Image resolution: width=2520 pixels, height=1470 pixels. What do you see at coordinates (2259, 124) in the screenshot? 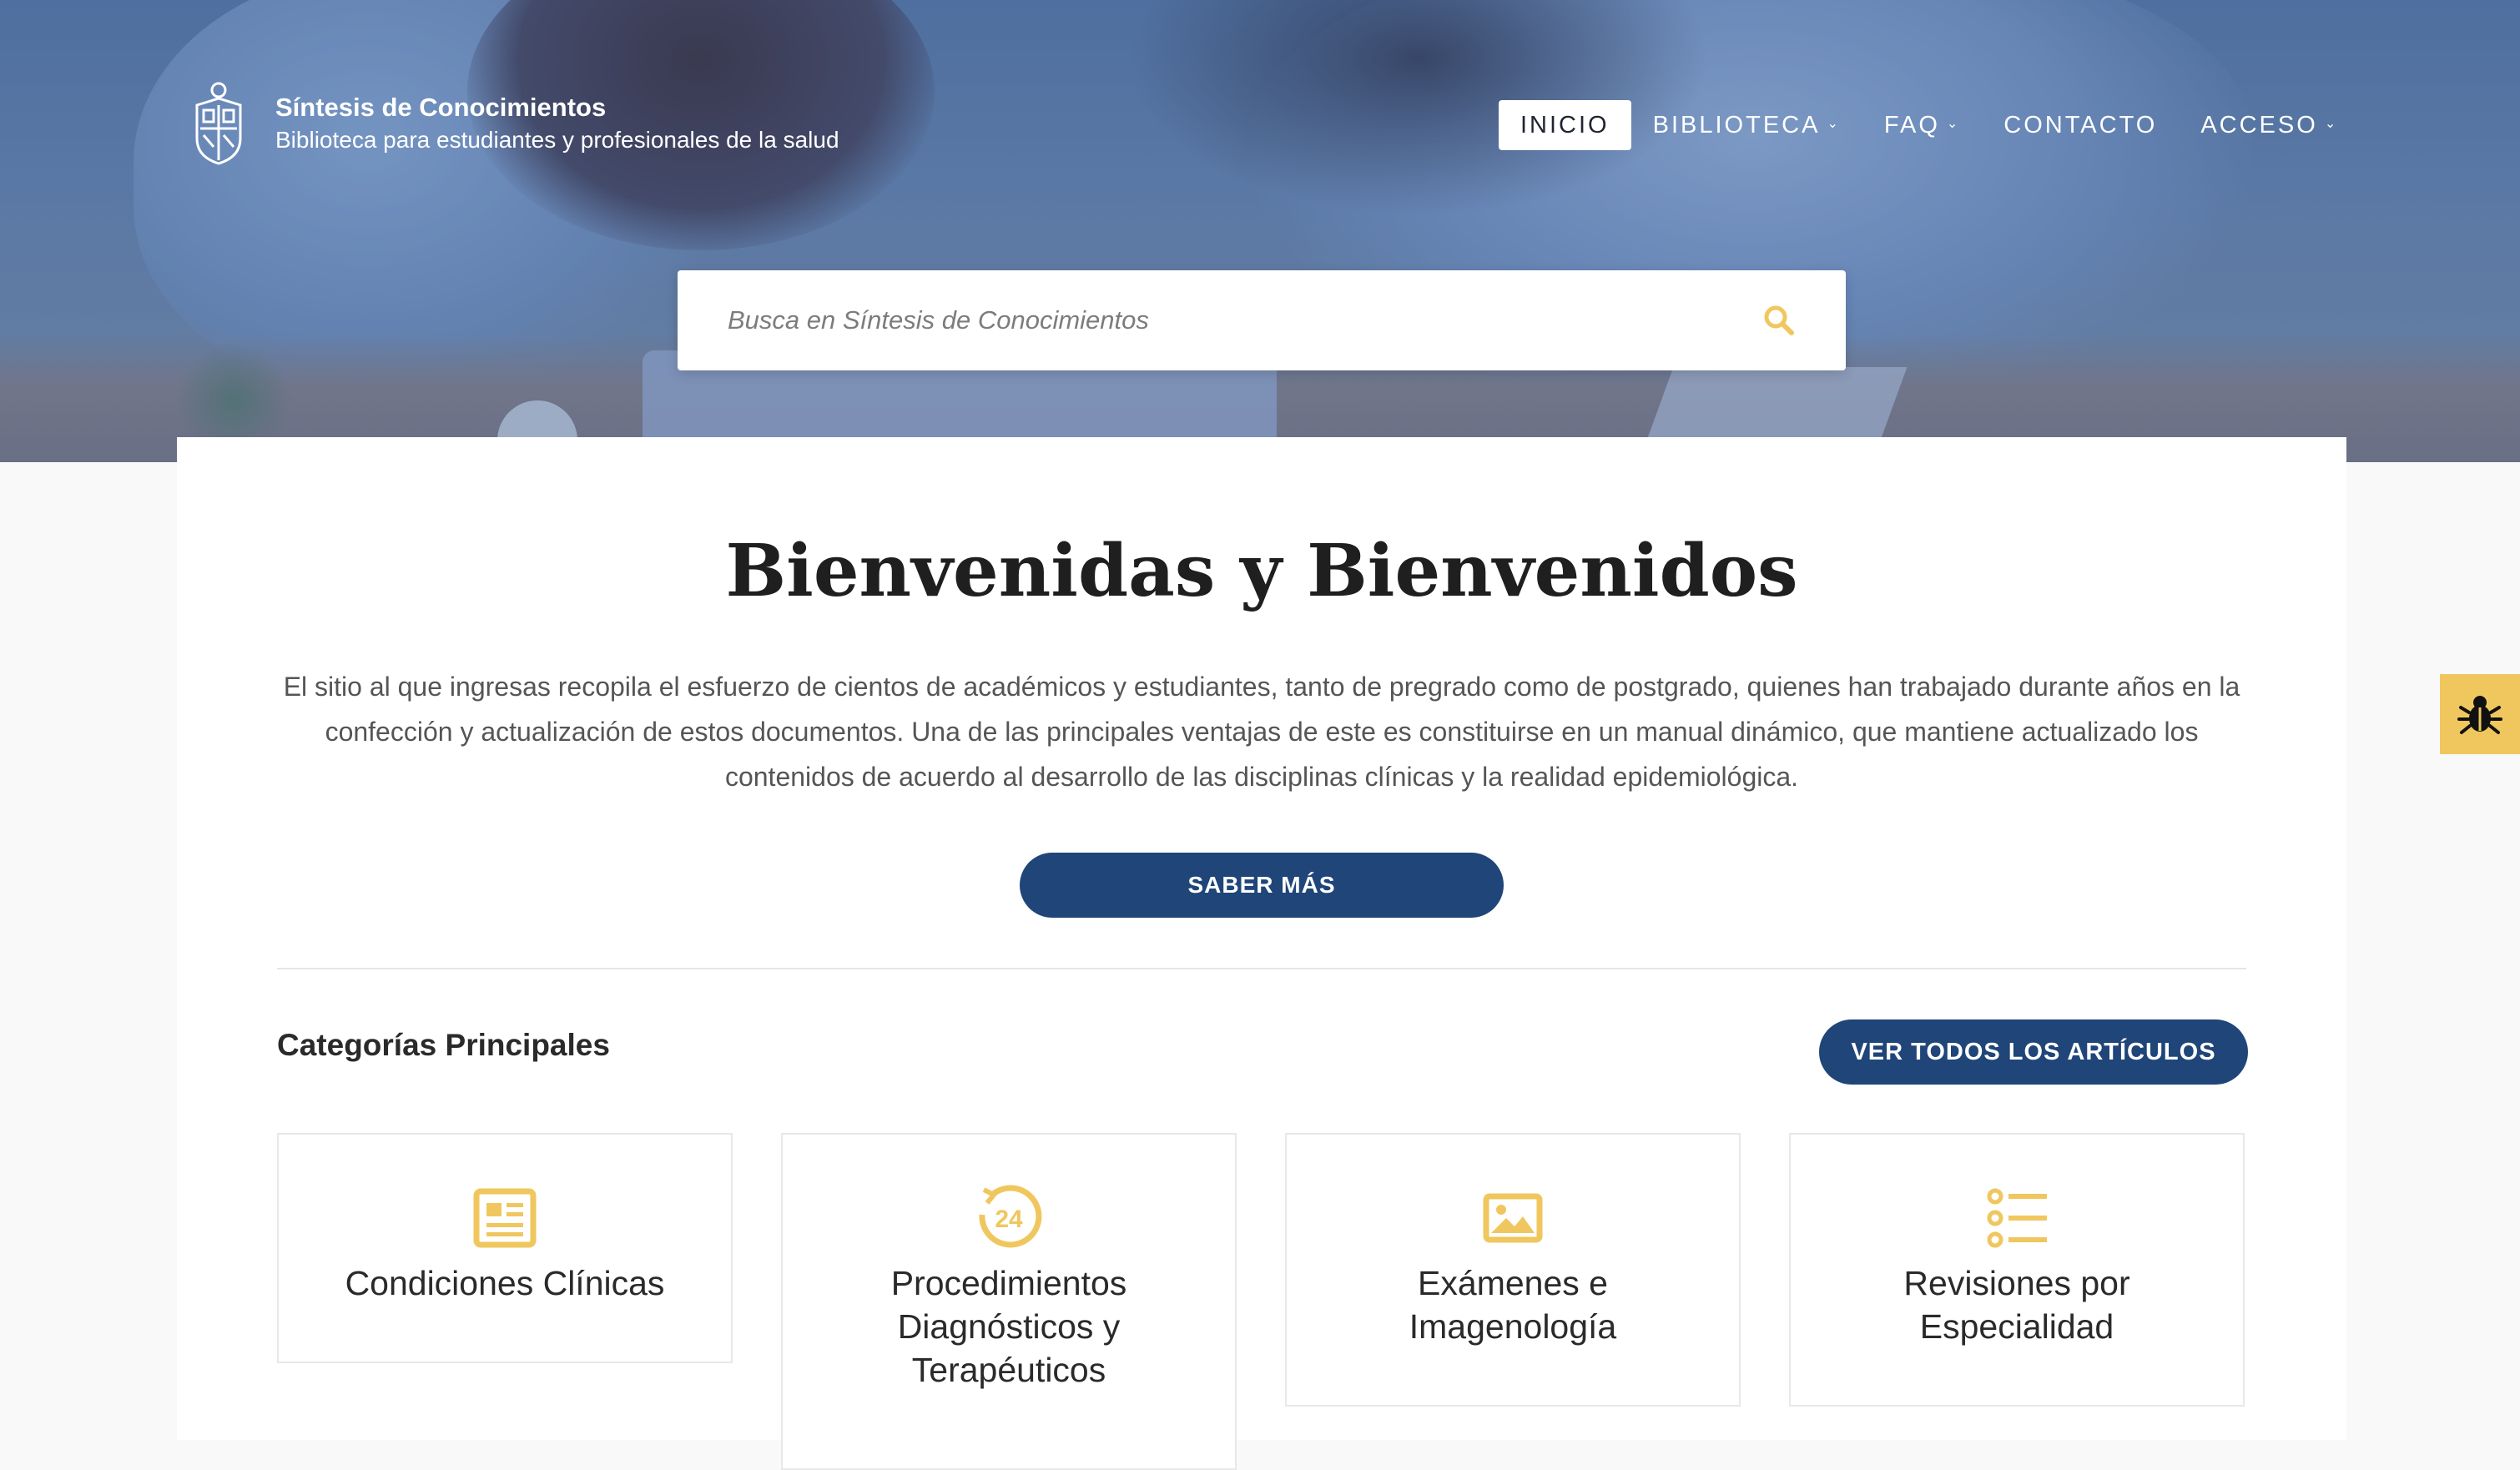
I see `nav-item-label: ACCESO` at bounding box center [2259, 124].